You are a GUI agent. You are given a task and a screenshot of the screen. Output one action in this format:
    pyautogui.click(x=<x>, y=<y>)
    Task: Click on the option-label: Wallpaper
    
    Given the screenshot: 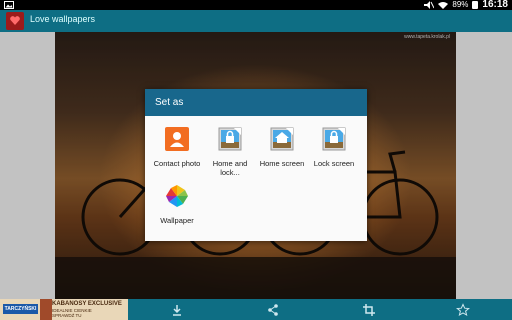 What is the action you would take?
    pyautogui.click(x=177, y=220)
    